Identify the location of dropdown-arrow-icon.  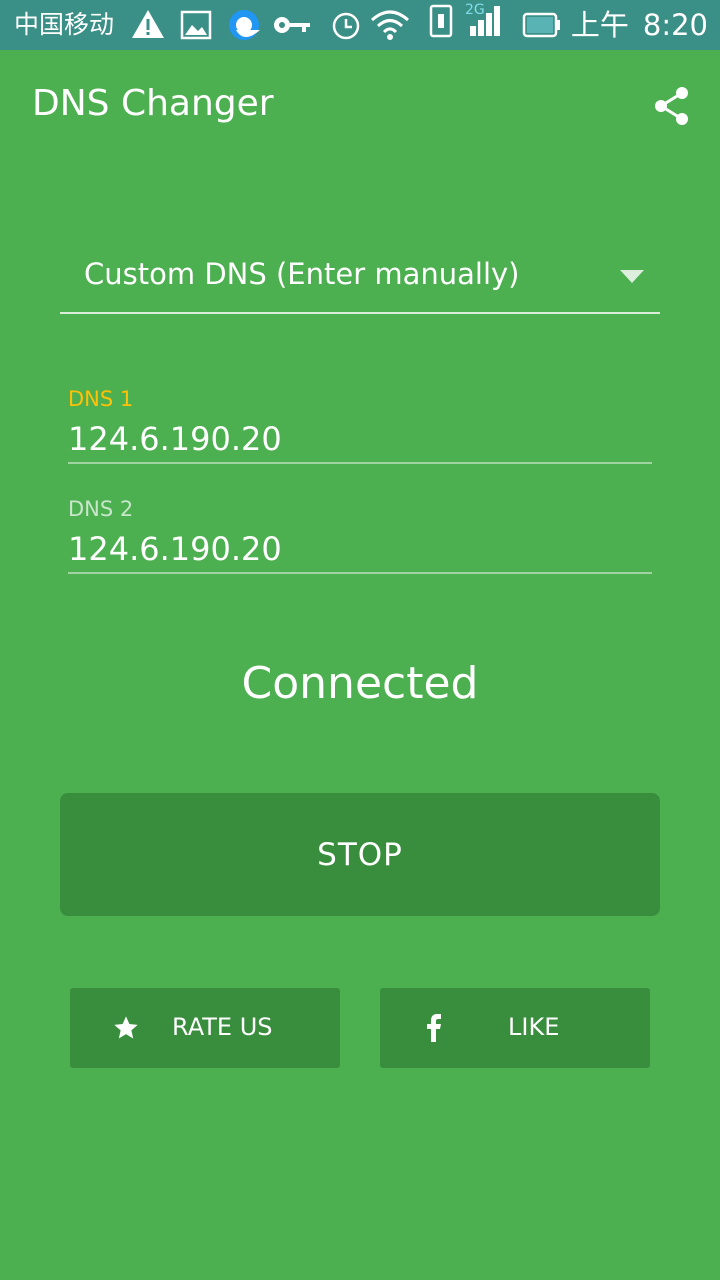
(632, 276).